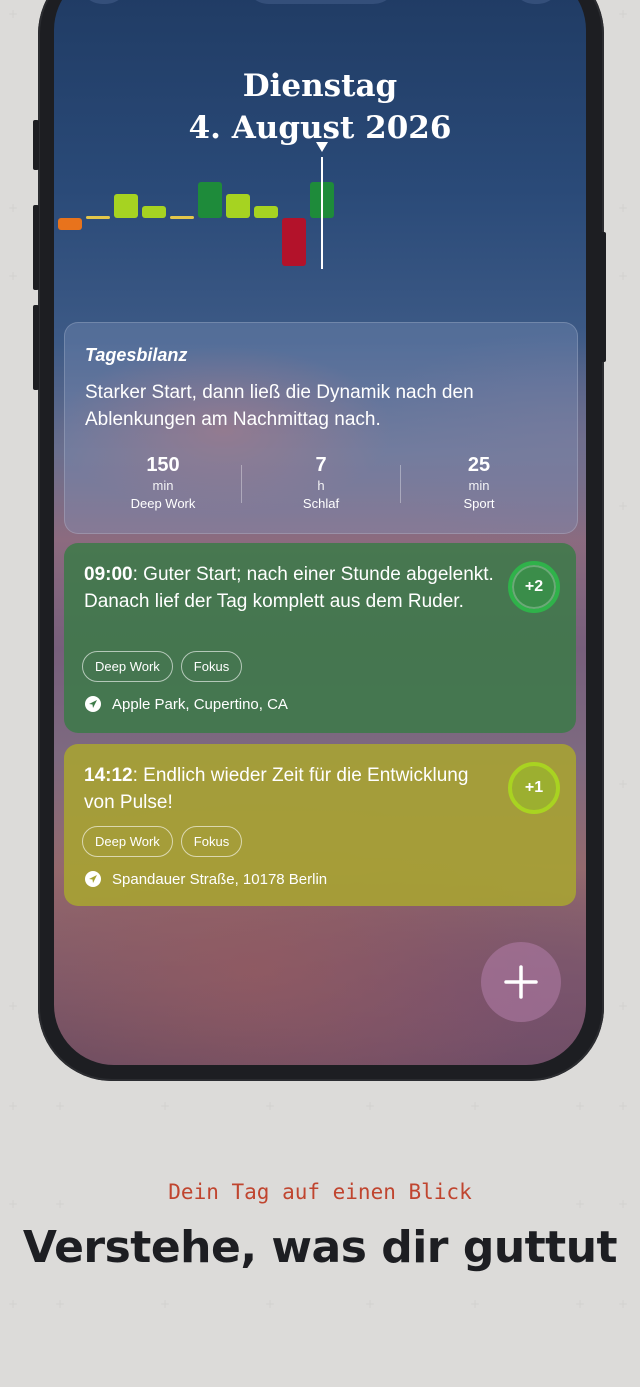 Image resolution: width=640 pixels, height=1387 pixels. I want to click on add-entry-button, so click(521, 982).